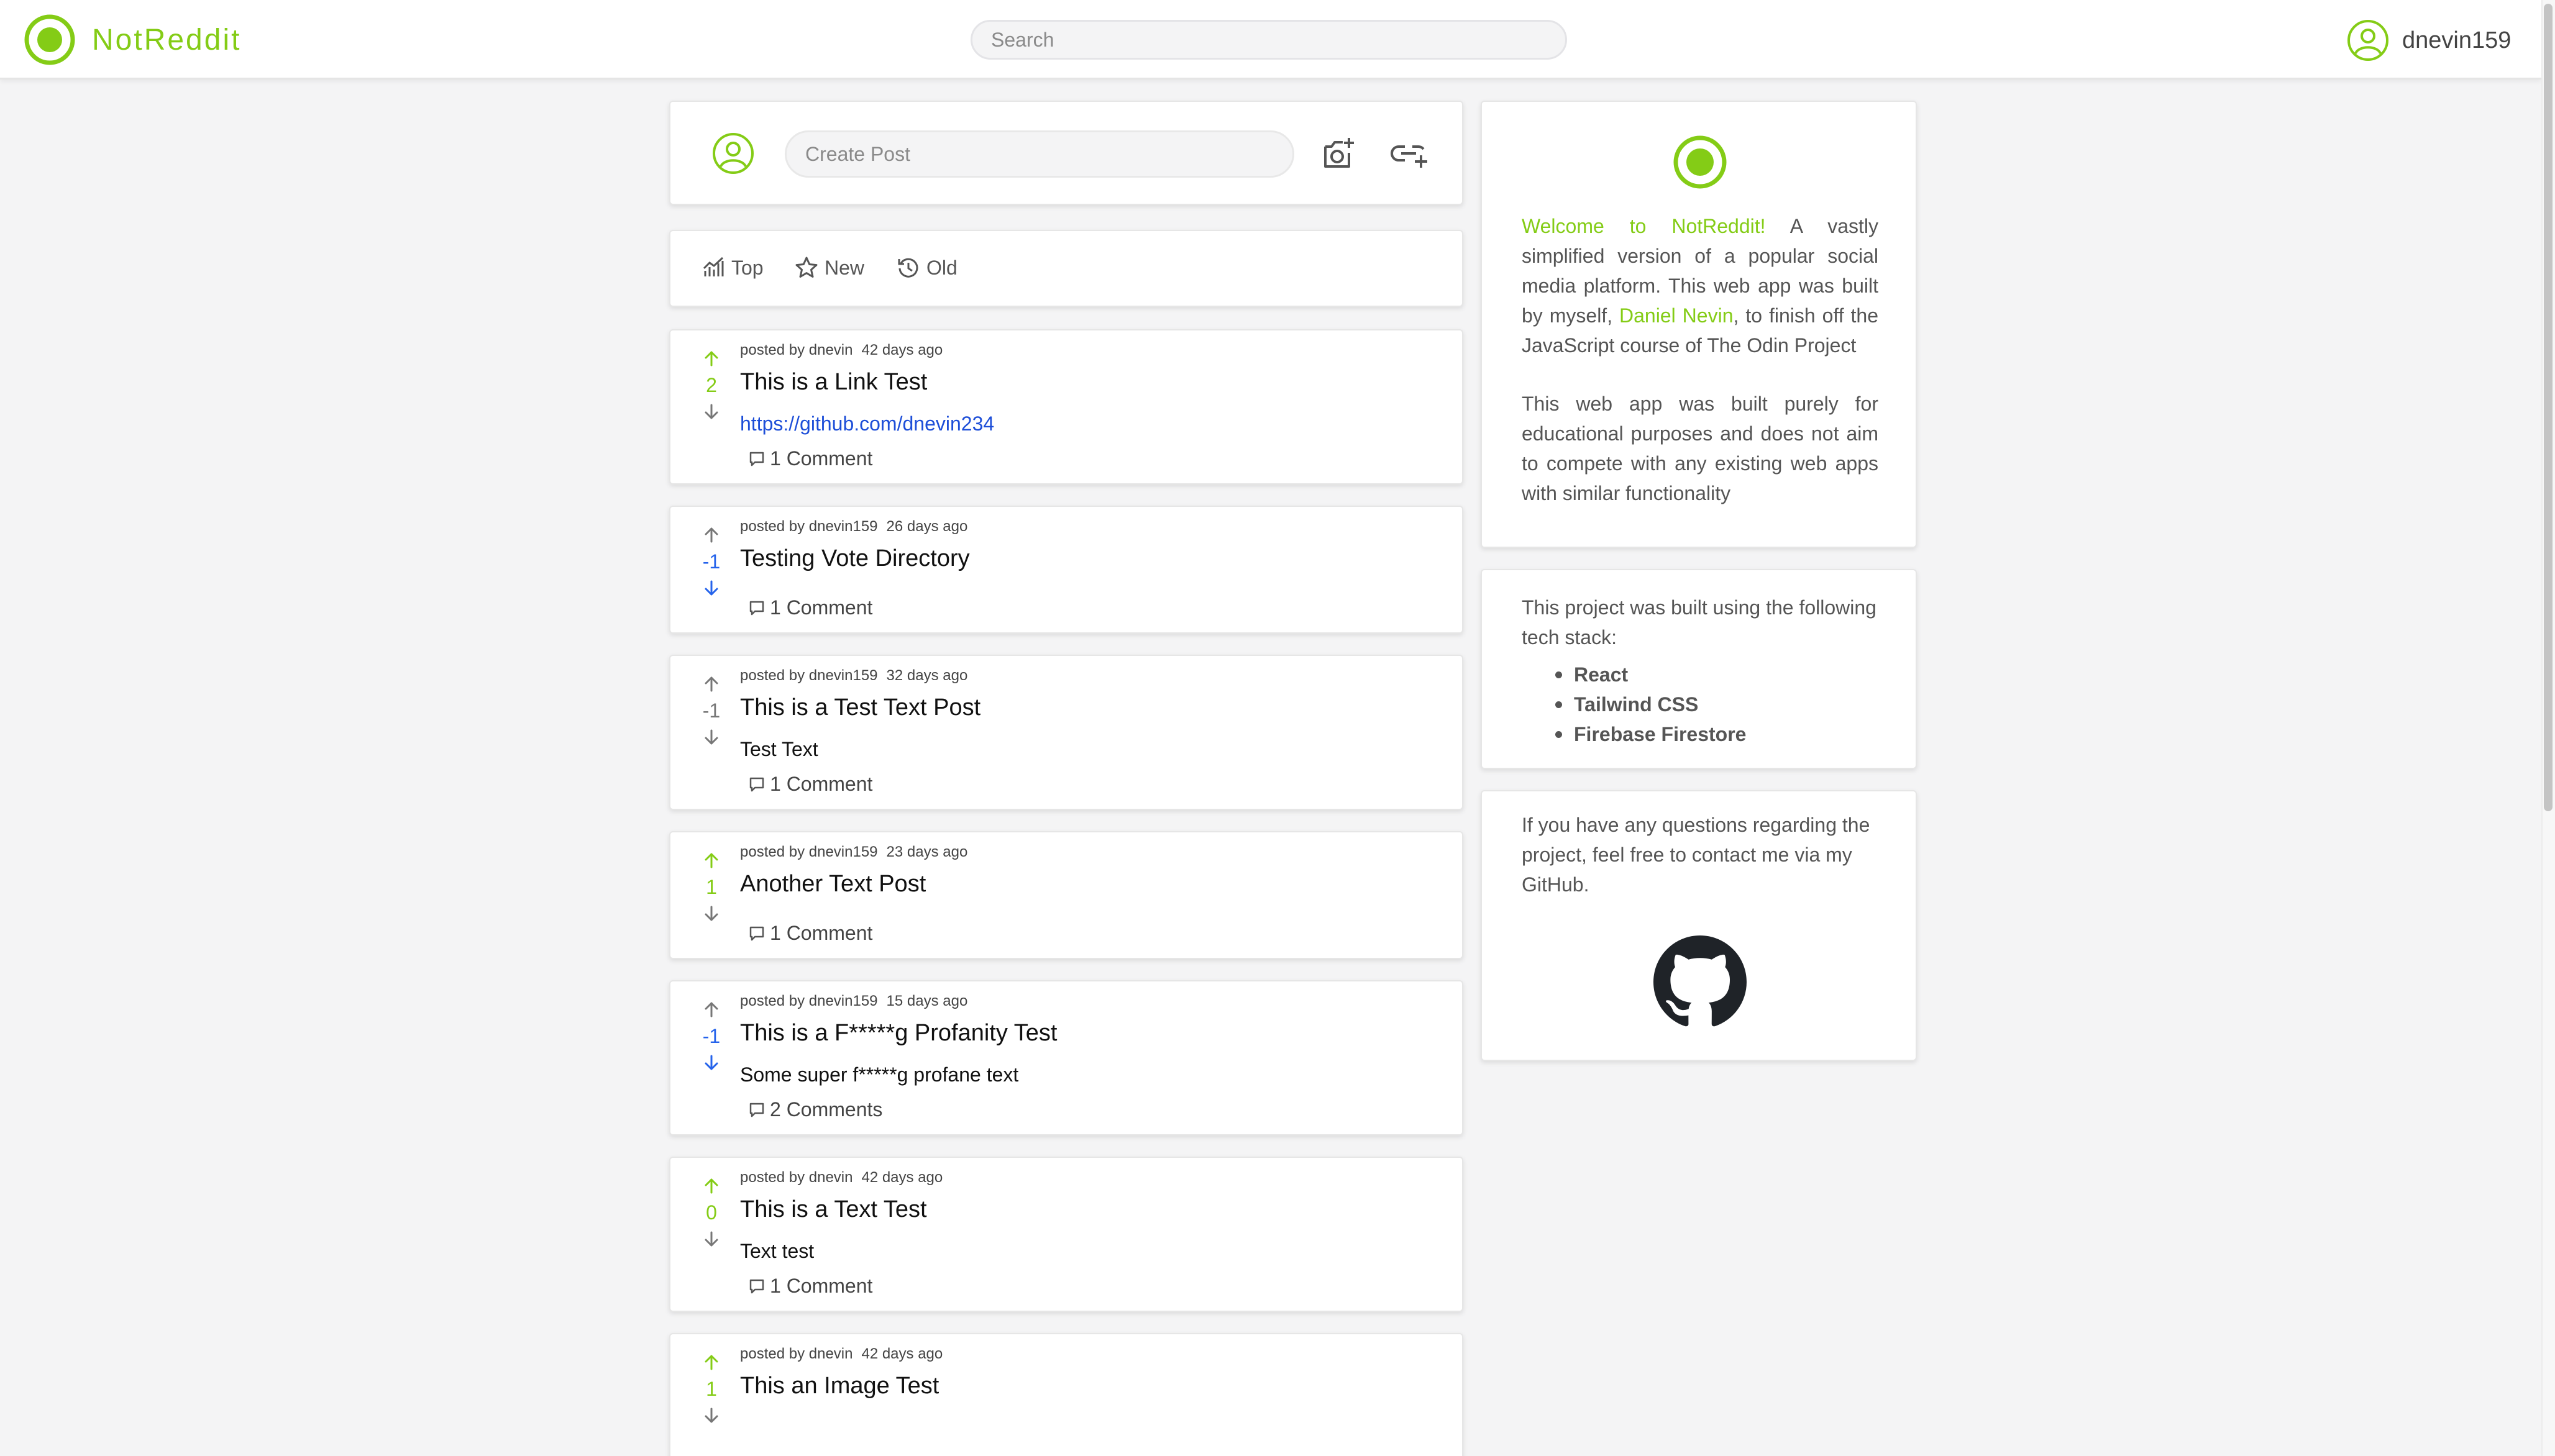 The image size is (2555, 1456). What do you see at coordinates (879, 1074) in the screenshot?
I see `post-body: Some super f*****g profane text` at bounding box center [879, 1074].